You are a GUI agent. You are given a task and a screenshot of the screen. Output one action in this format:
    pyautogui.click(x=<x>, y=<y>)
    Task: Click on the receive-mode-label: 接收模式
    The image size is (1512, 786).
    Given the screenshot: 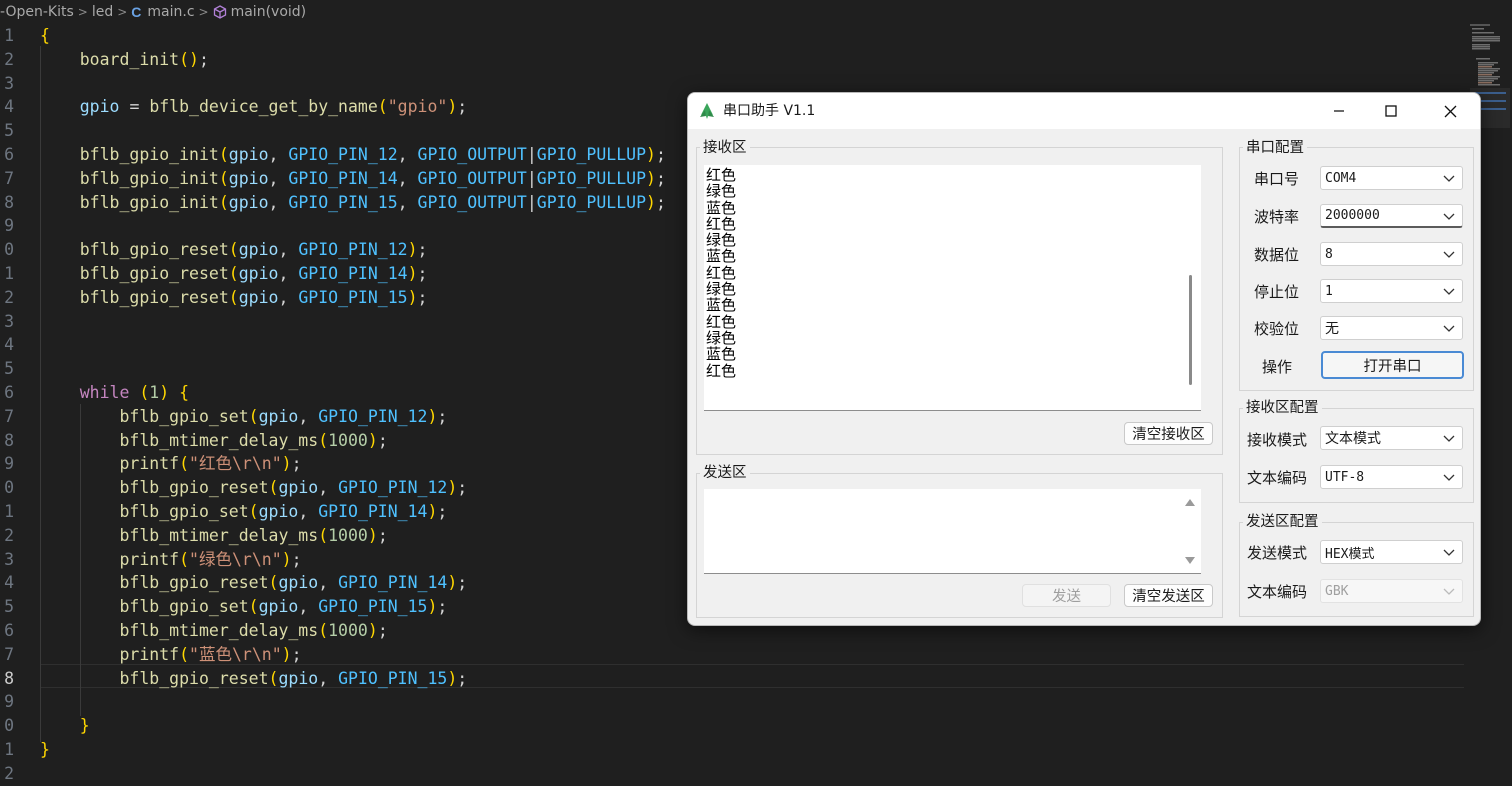 What is the action you would take?
    pyautogui.click(x=1277, y=440)
    